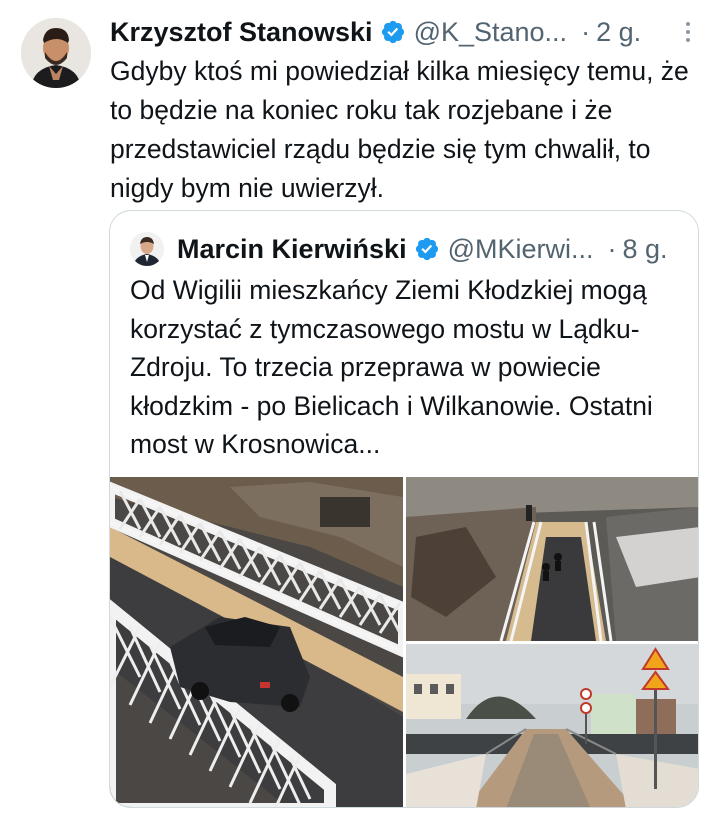 The image size is (720, 818). I want to click on quoted-timestamp: 8 g., so click(645, 249).